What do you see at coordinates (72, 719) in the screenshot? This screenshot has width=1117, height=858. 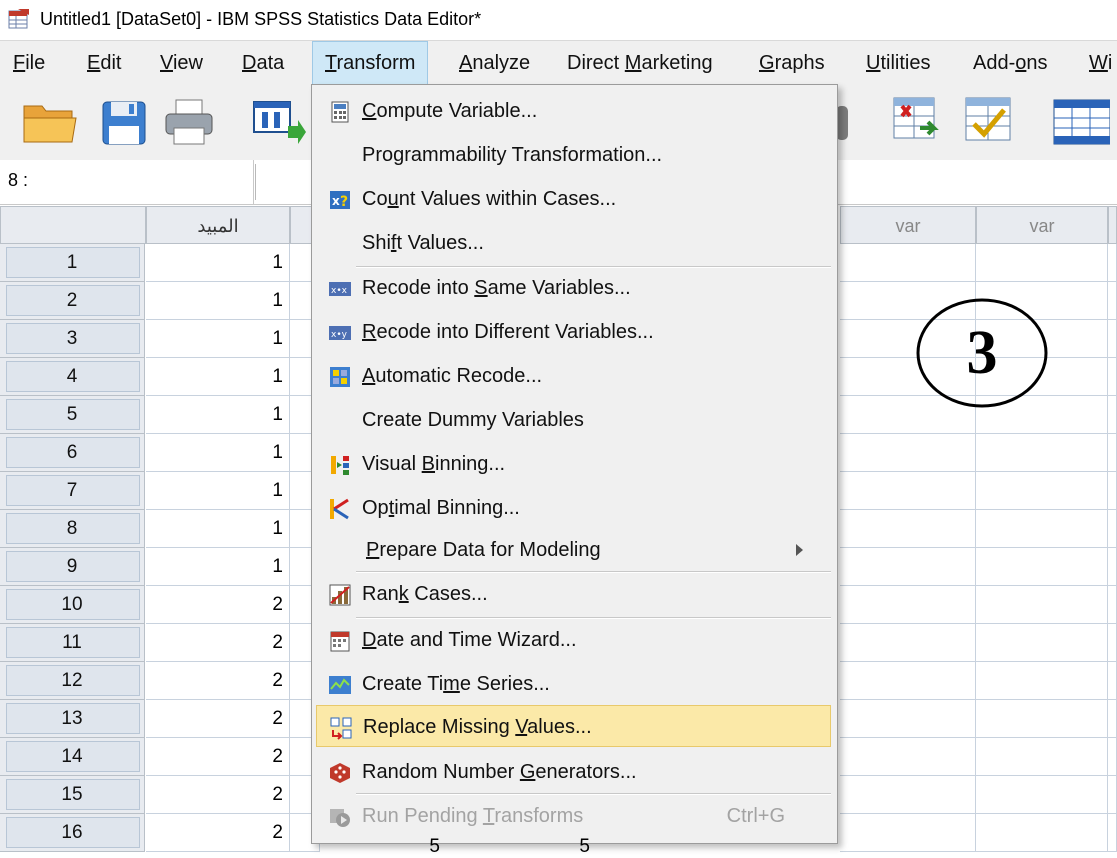 I see `row-header: 13` at bounding box center [72, 719].